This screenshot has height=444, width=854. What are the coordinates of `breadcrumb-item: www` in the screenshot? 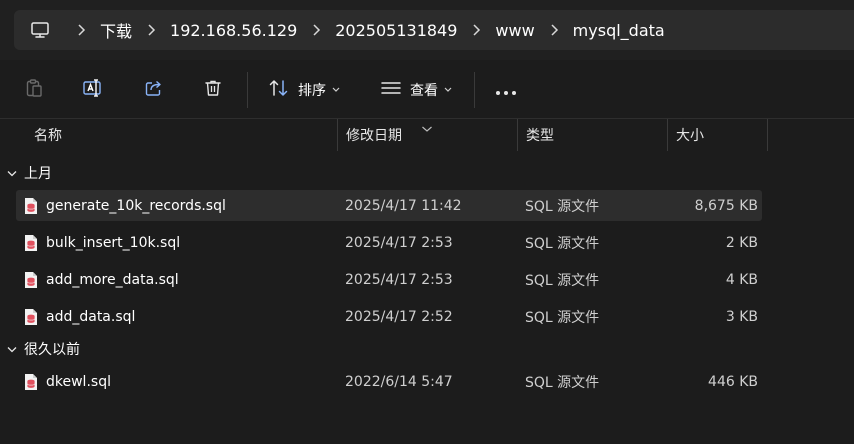 It's located at (514, 30).